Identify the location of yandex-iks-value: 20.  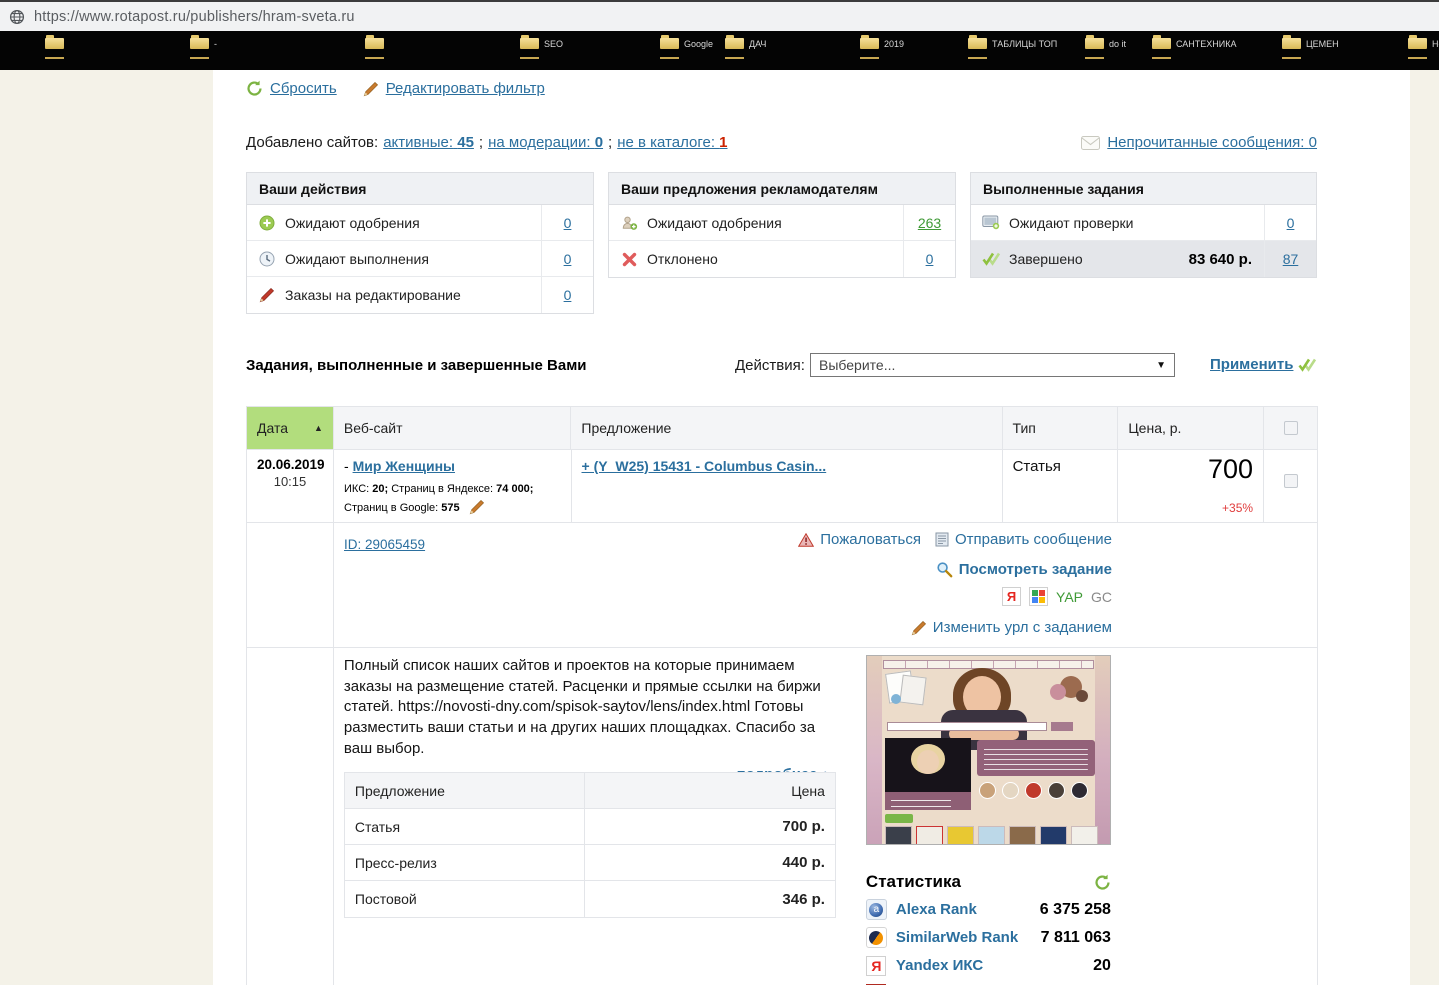
(1102, 965).